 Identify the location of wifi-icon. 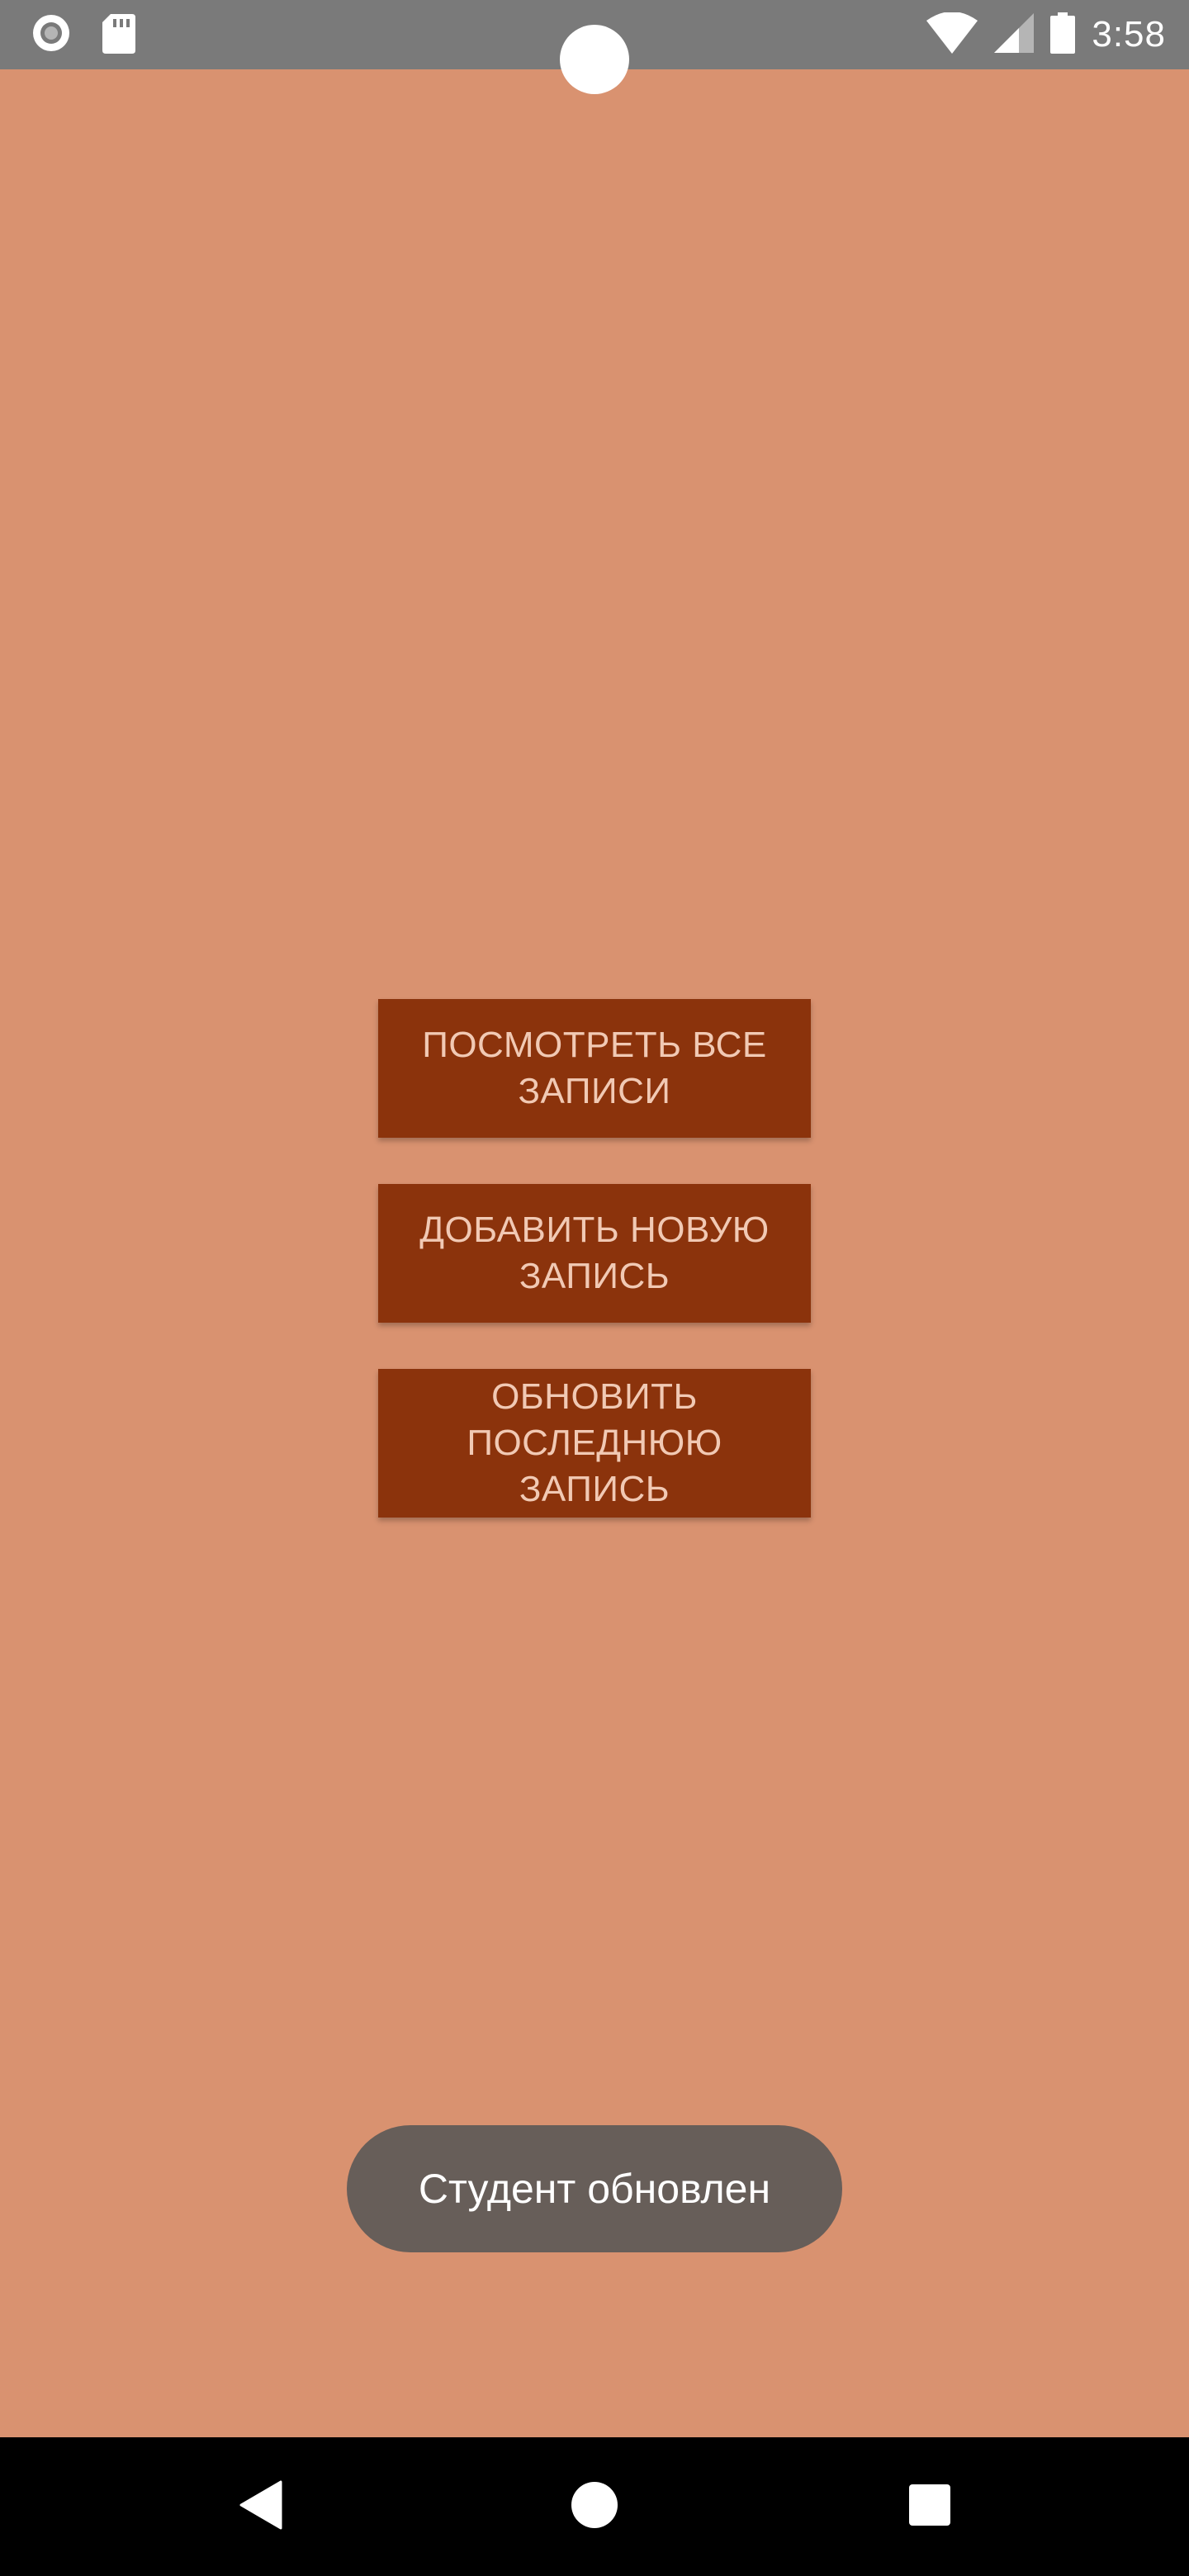
(952, 34).